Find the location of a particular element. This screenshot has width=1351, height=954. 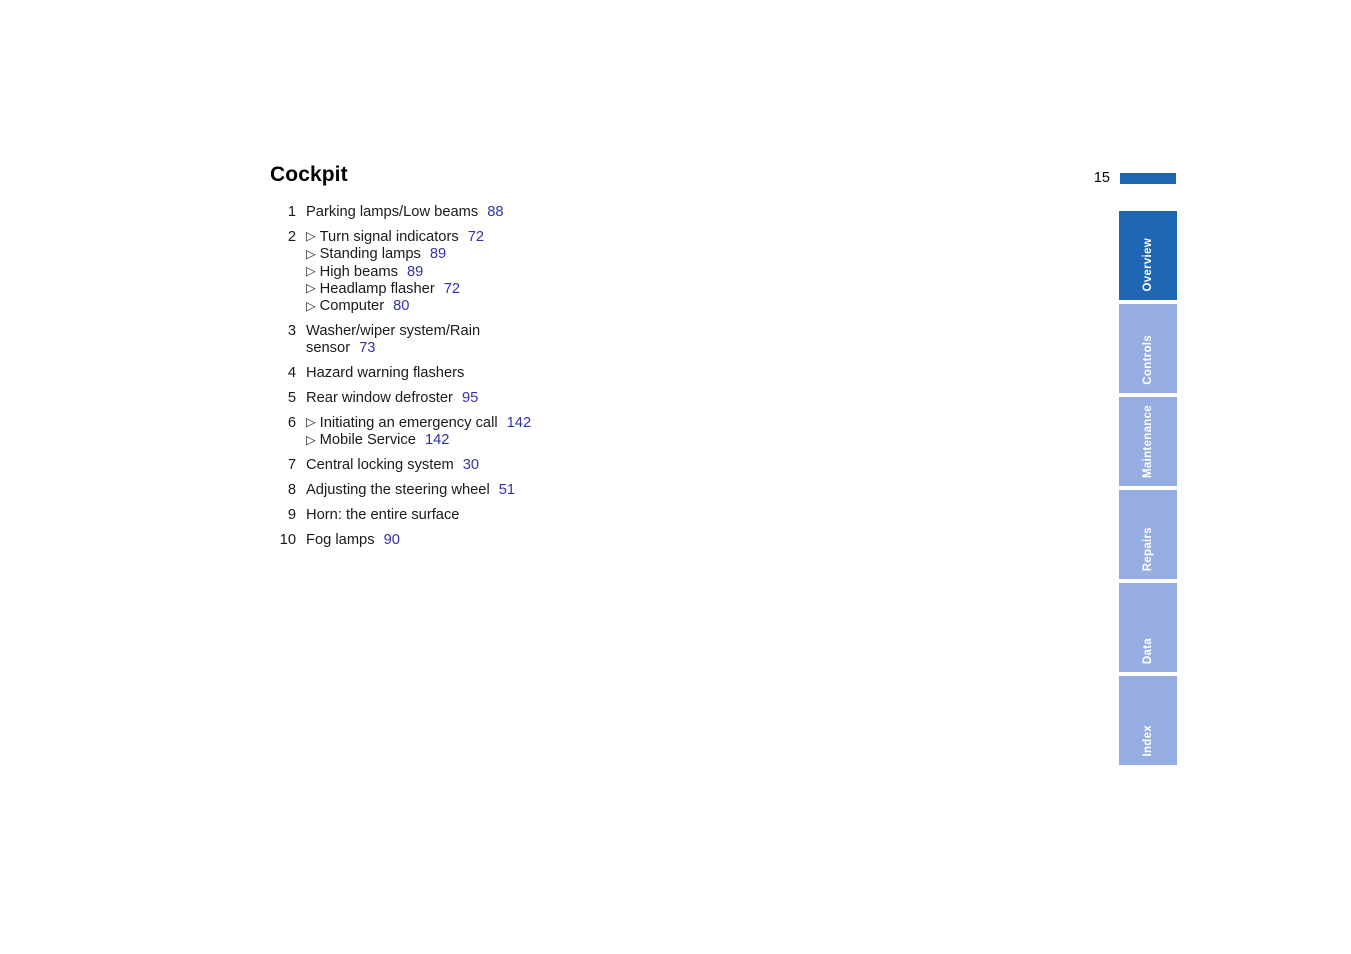

section-tab-label-wrap: Controls is located at coordinates (1148, 360).